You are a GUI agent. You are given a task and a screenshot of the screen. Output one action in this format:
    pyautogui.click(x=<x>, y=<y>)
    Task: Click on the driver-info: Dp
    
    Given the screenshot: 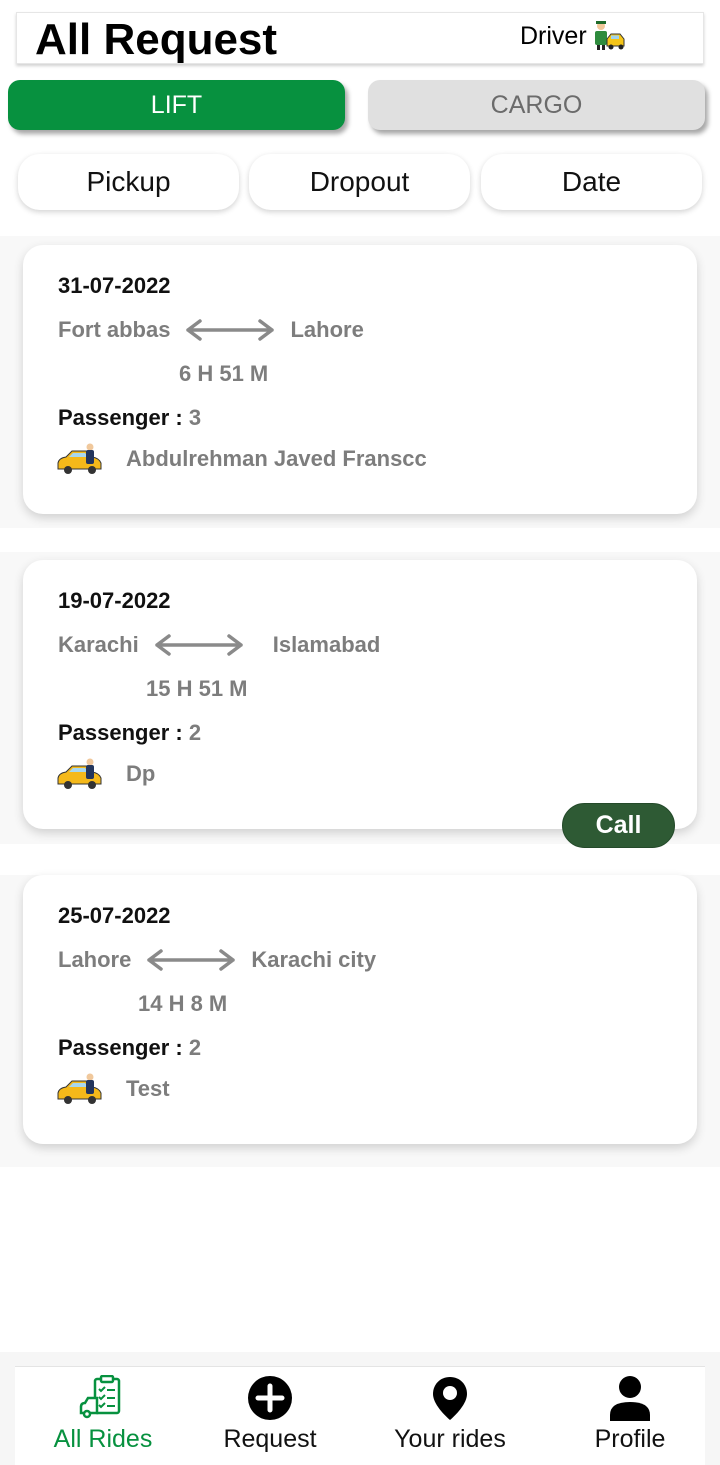 What is the action you would take?
    pyautogui.click(x=105, y=774)
    